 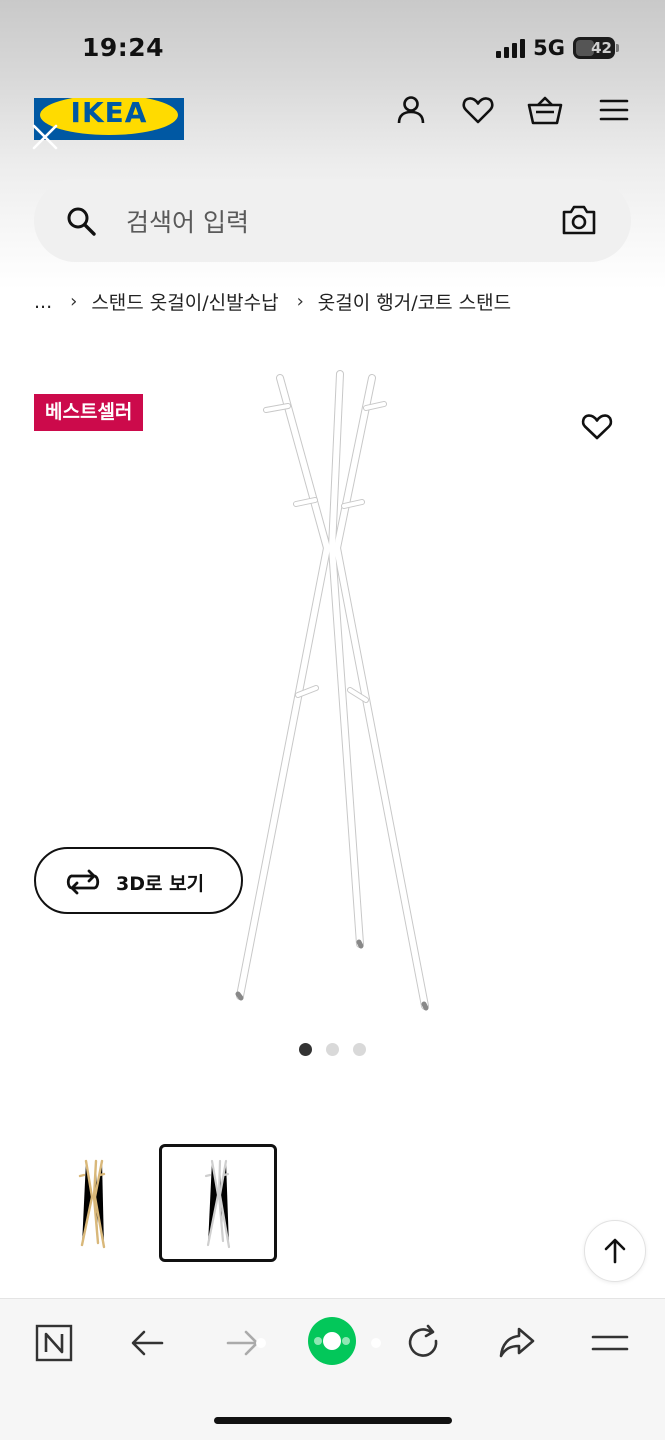 What do you see at coordinates (549, 48) in the screenshot?
I see `network-type: 5G` at bounding box center [549, 48].